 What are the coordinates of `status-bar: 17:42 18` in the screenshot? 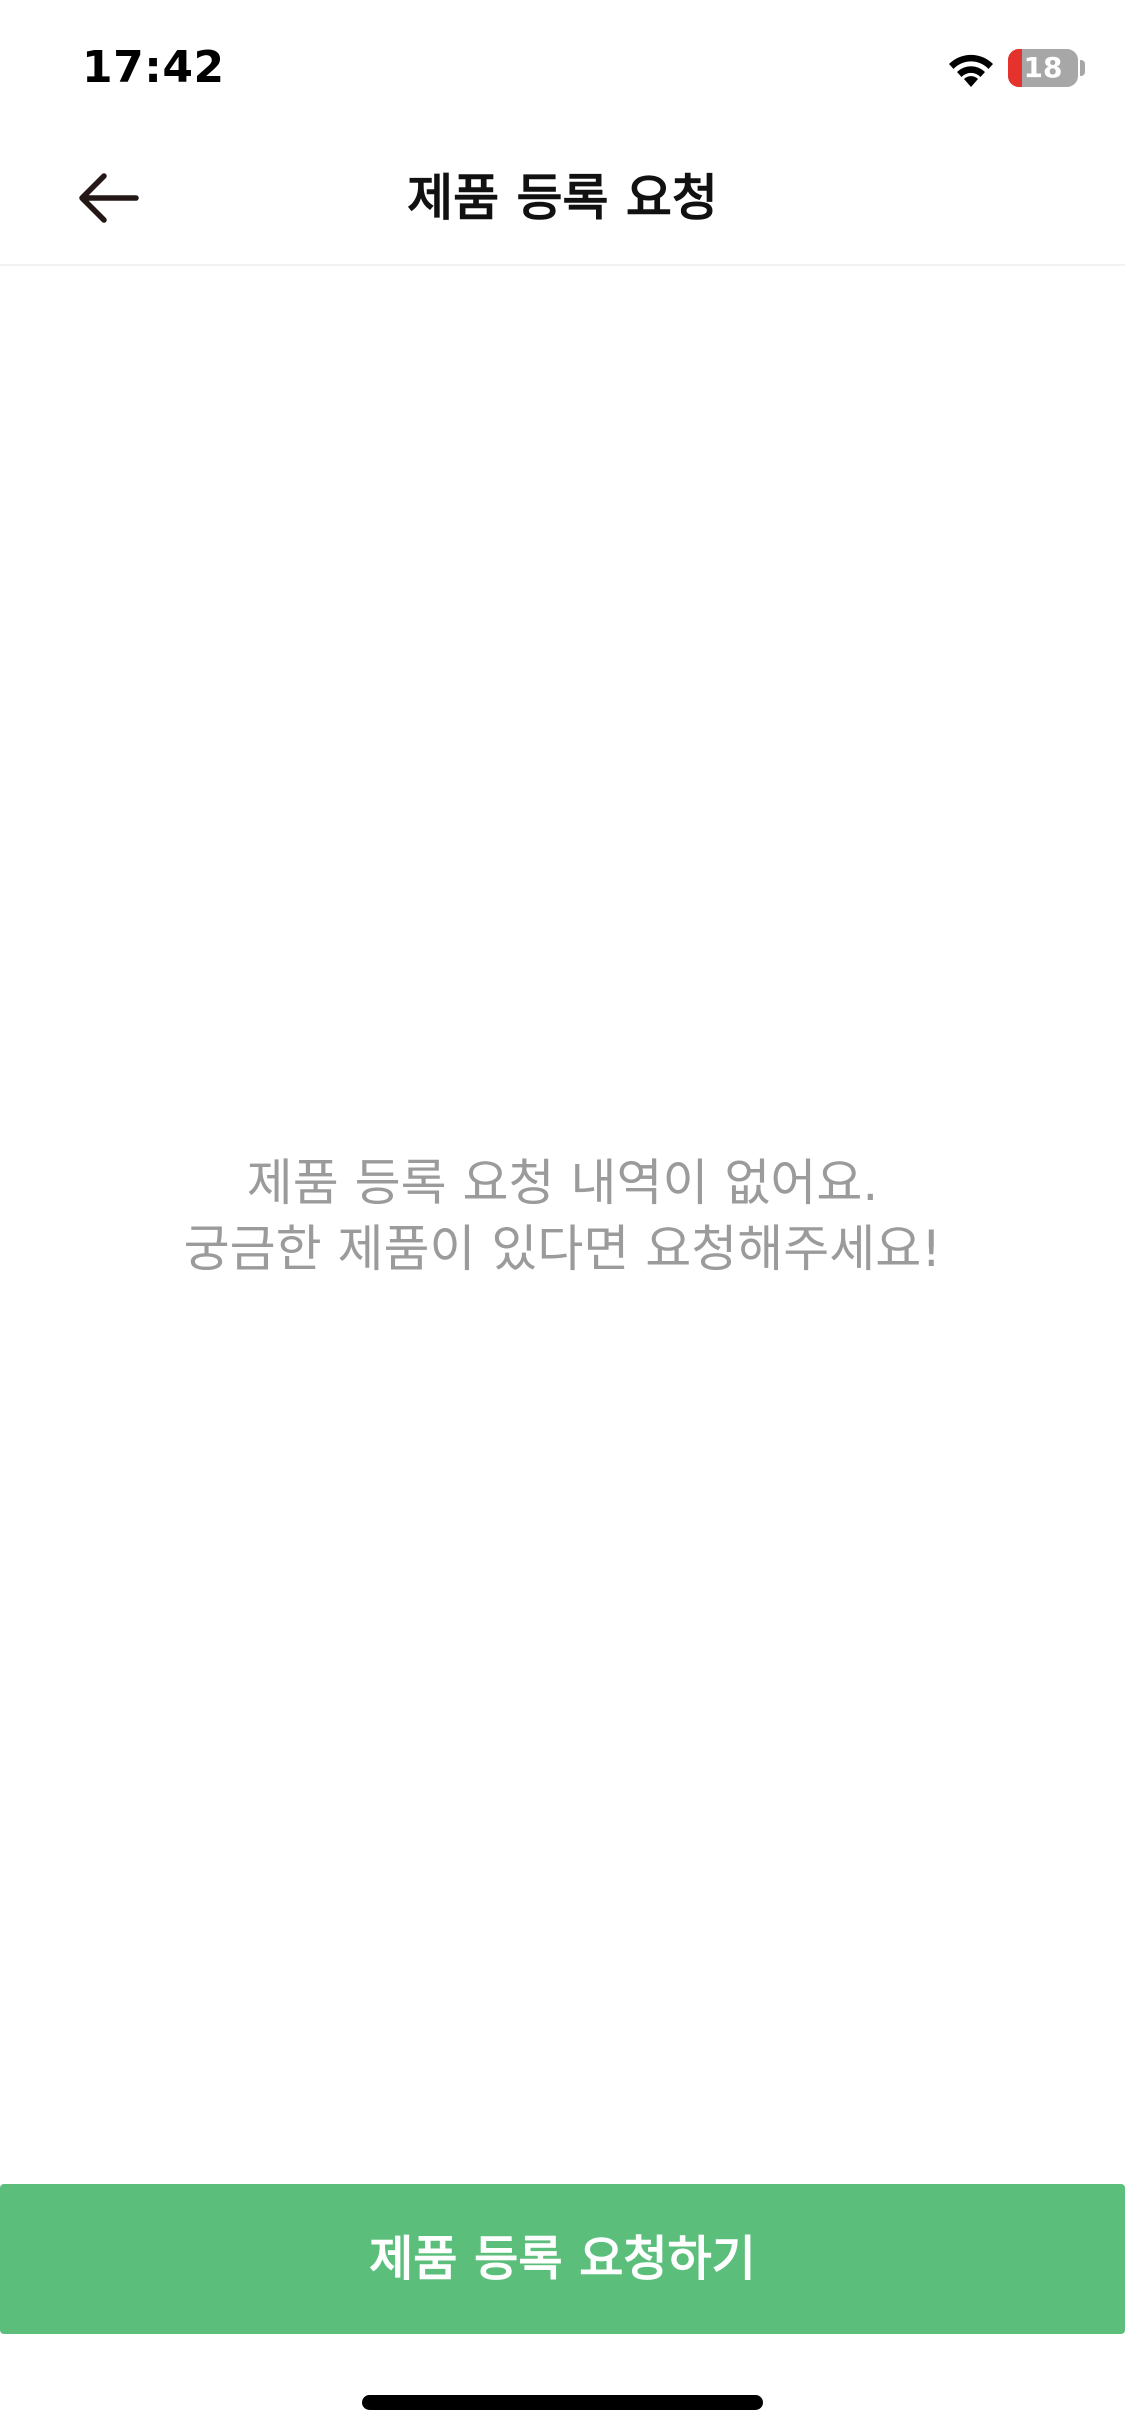 It's located at (562, 66).